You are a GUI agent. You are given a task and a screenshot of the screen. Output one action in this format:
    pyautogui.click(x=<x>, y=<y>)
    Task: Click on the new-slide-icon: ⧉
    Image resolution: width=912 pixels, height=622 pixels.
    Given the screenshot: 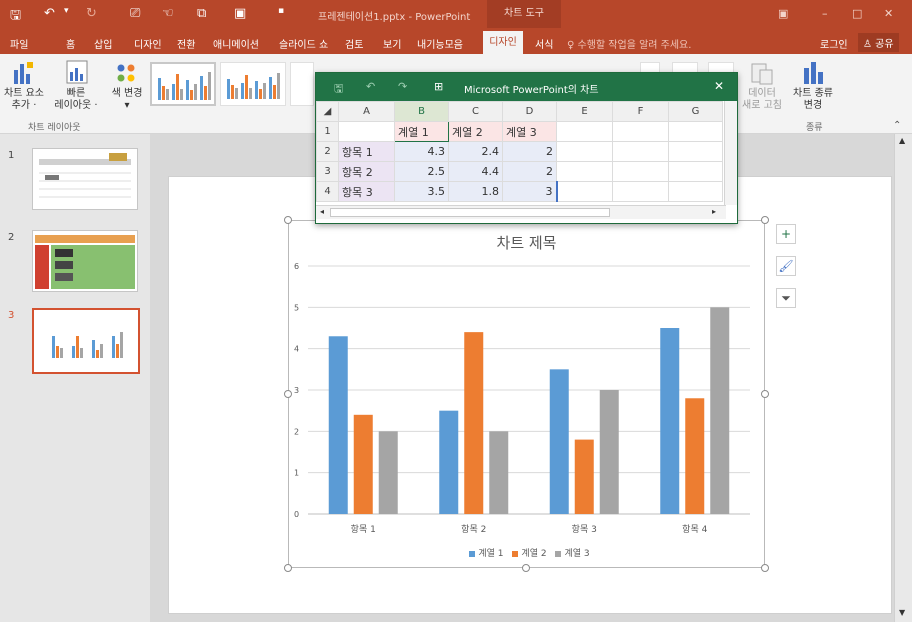 What is the action you would take?
    pyautogui.click(x=201, y=13)
    